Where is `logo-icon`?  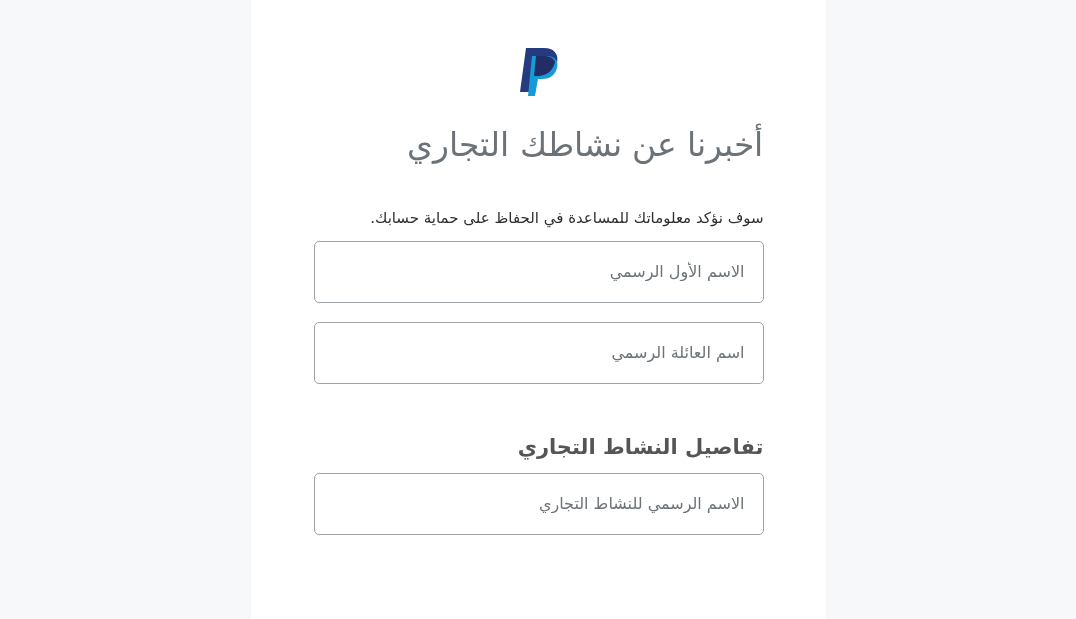 logo-icon is located at coordinates (538, 72).